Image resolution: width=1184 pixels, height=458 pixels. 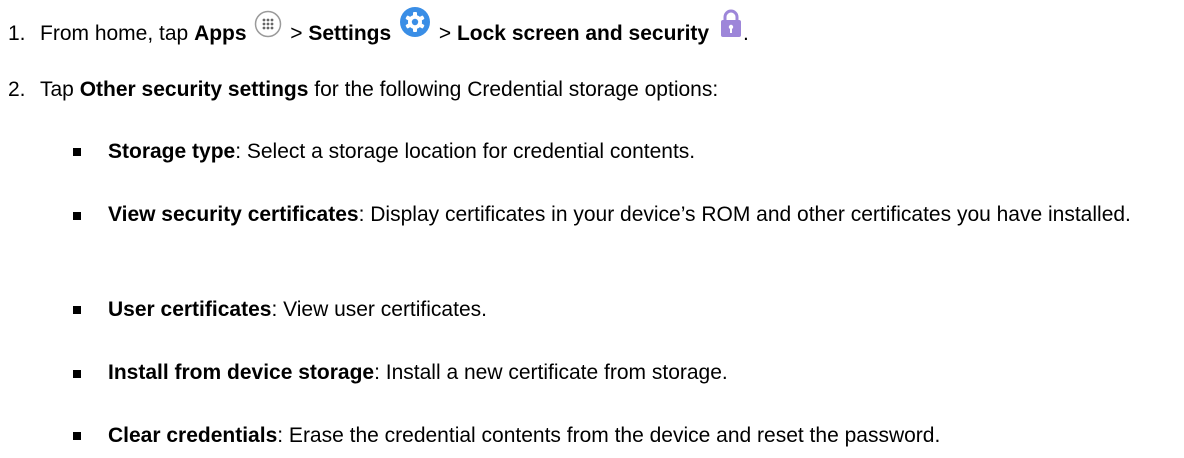 What do you see at coordinates (233, 214) in the screenshot?
I see `option-term: View security certificates` at bounding box center [233, 214].